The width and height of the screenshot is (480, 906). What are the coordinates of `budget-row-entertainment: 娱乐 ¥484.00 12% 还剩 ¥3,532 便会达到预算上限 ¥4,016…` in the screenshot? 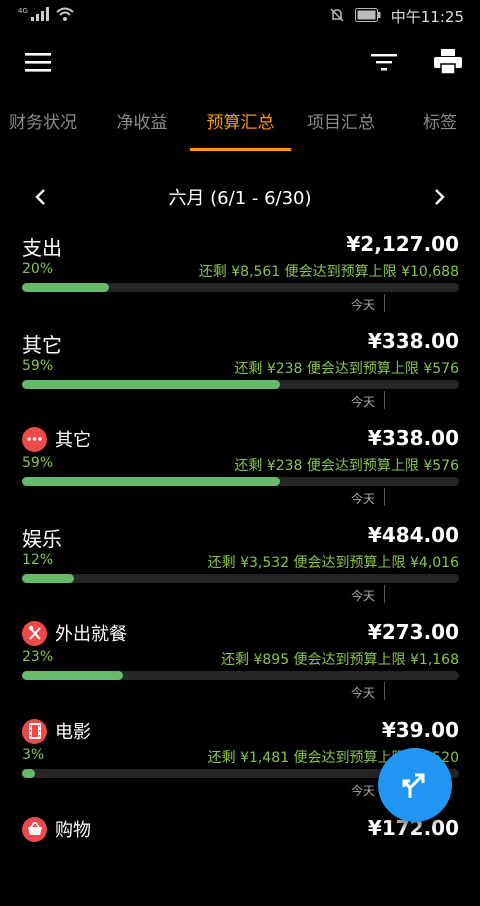 It's located at (240, 568).